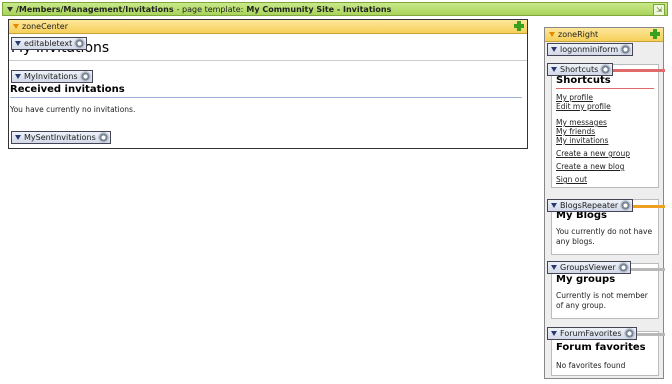 The height and width of the screenshot is (384, 672). I want to click on webpart-blogsrepeater: BlogsRepeater, so click(590, 205).